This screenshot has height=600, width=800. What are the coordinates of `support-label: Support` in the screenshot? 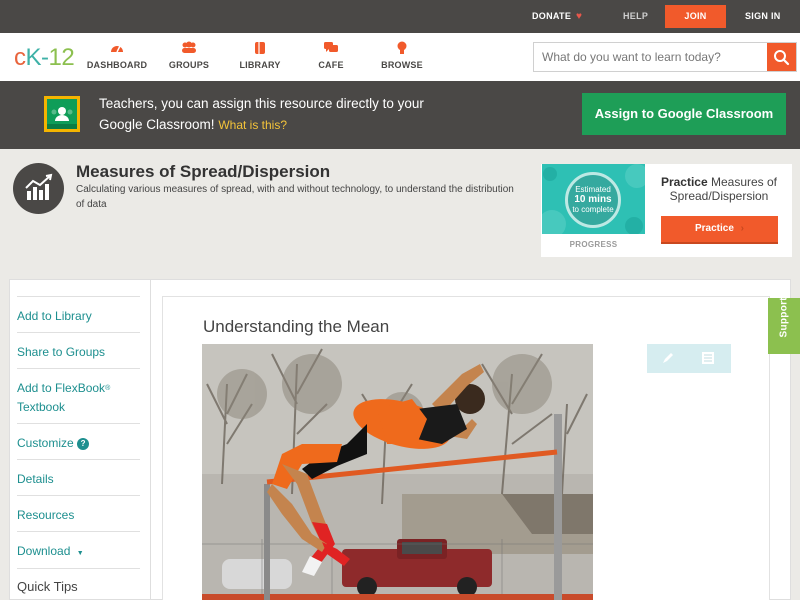 It's located at (784, 317).